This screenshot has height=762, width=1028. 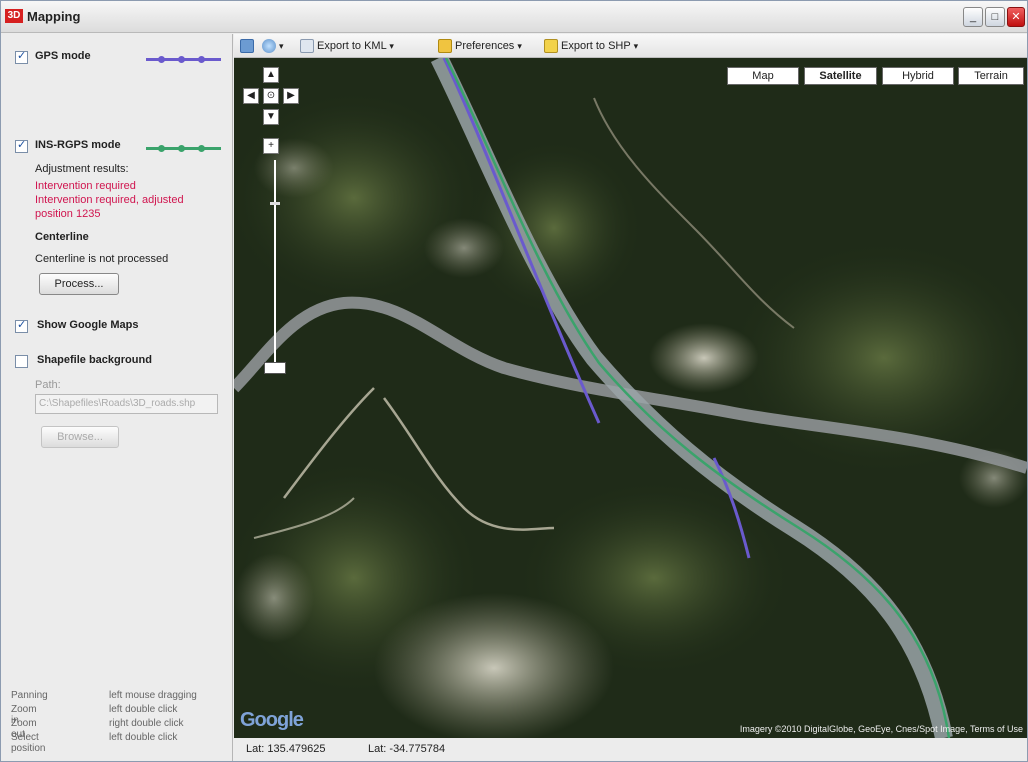 What do you see at coordinates (14, 16) in the screenshot?
I see `app-icon: 3D` at bounding box center [14, 16].